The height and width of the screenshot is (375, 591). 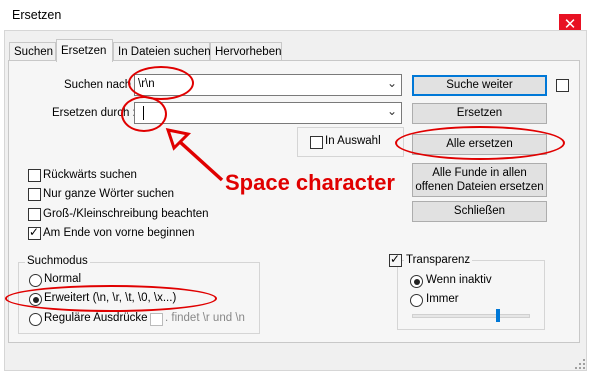 What do you see at coordinates (156, 319) in the screenshot?
I see `dot-newline-checkbox` at bounding box center [156, 319].